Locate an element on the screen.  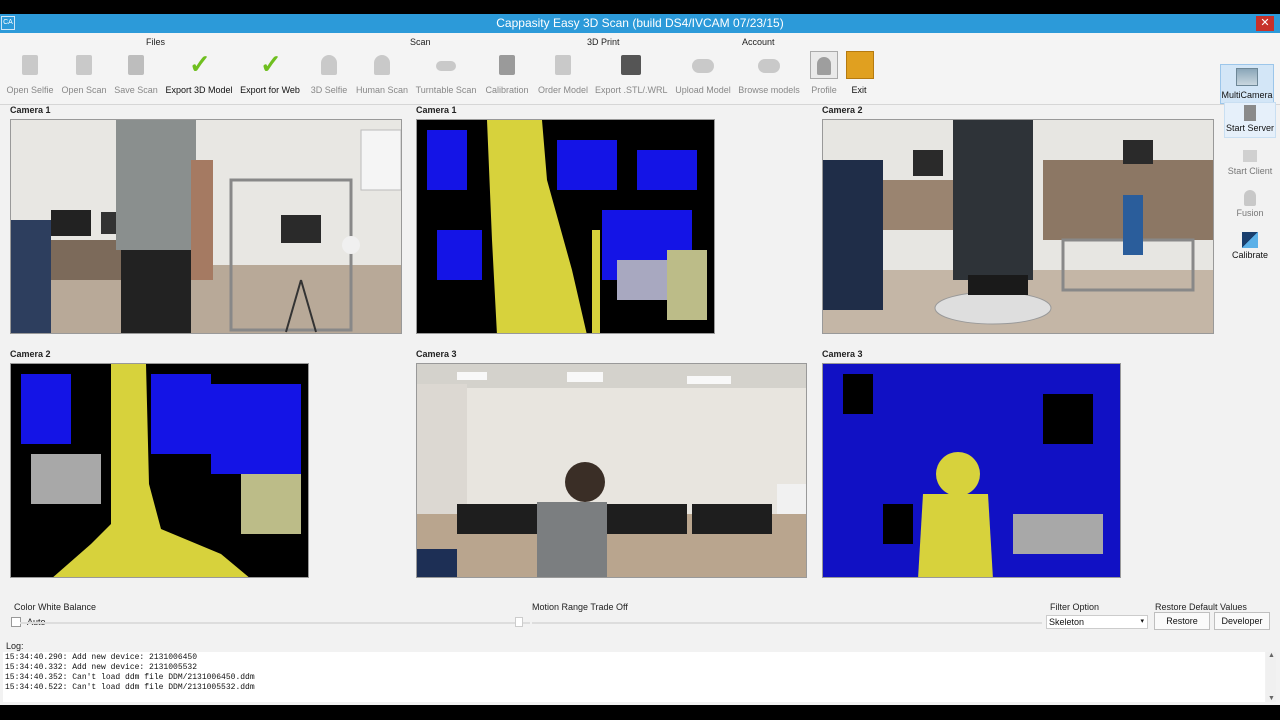
scroll-down-icon: ▼ is located at coordinates (1271, 698).